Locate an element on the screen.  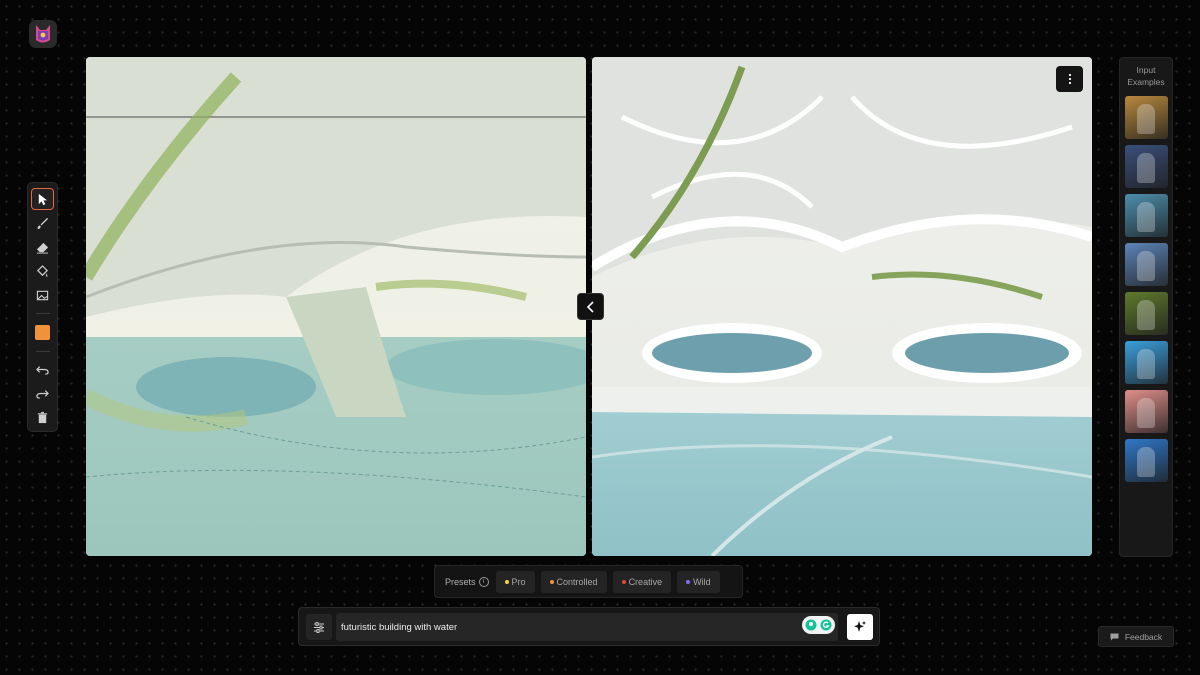
feedback-button: Feedback is located at coordinates (1136, 636).